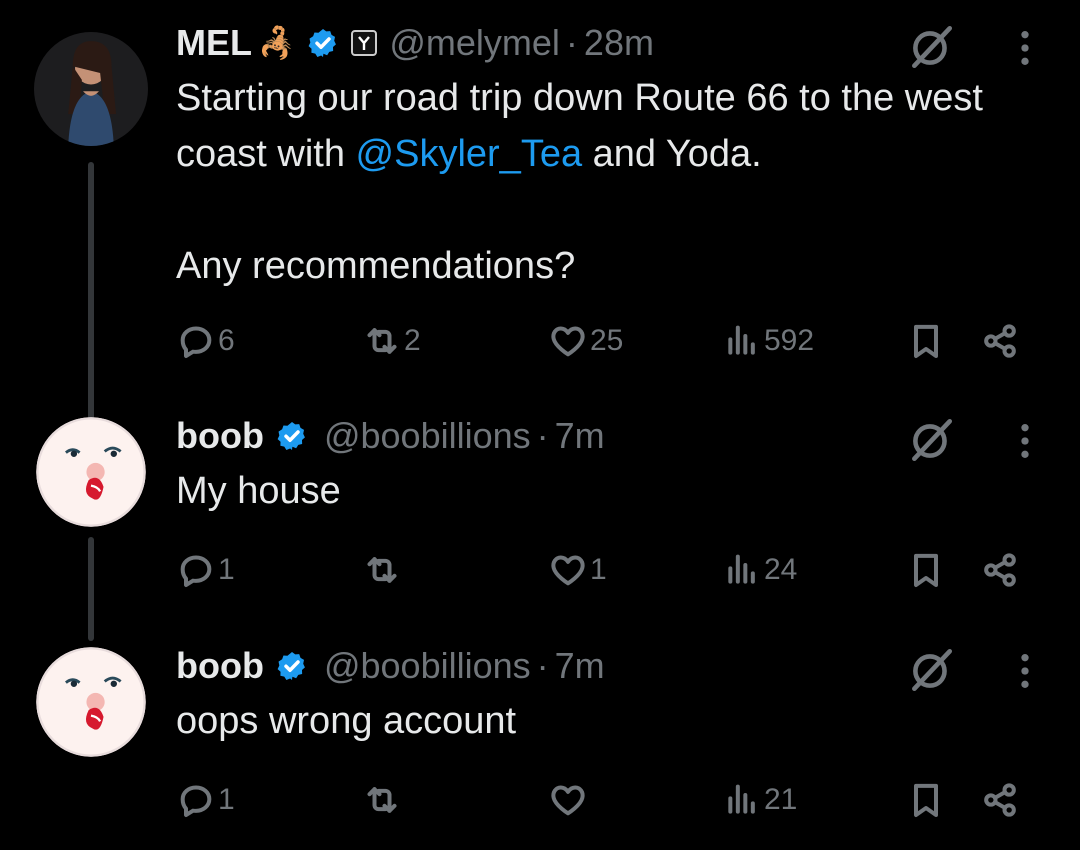 The image size is (1080, 850). I want to click on like-button, so click(569, 800).